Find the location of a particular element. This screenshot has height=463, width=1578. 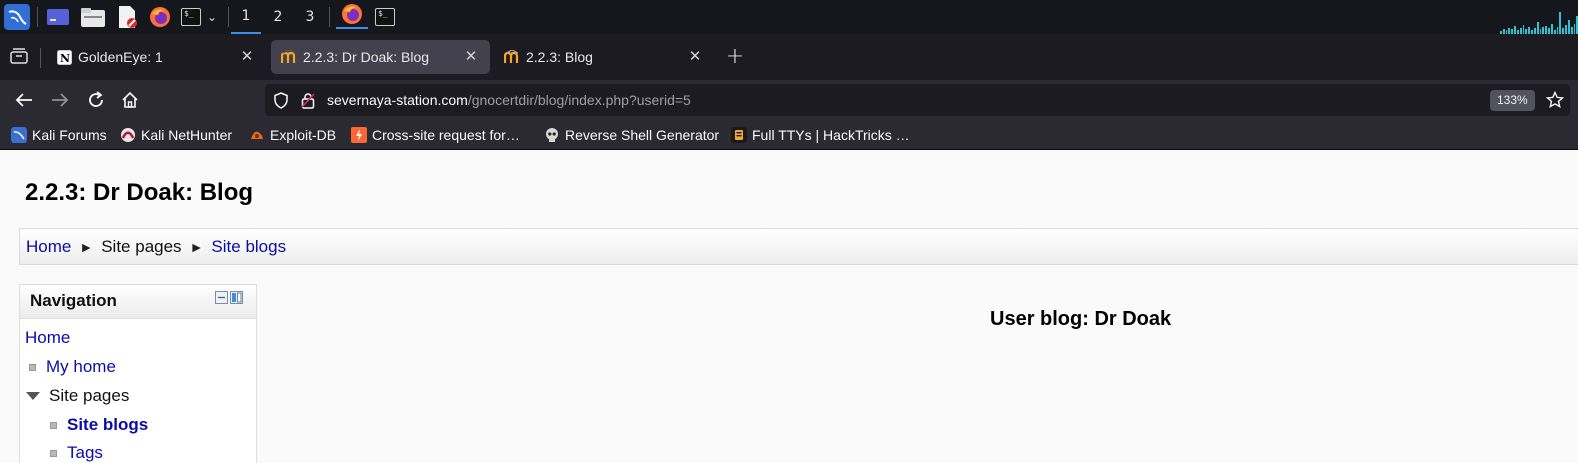

bookmark-kali-nethunter: Kali NetHunter is located at coordinates (176, 135).